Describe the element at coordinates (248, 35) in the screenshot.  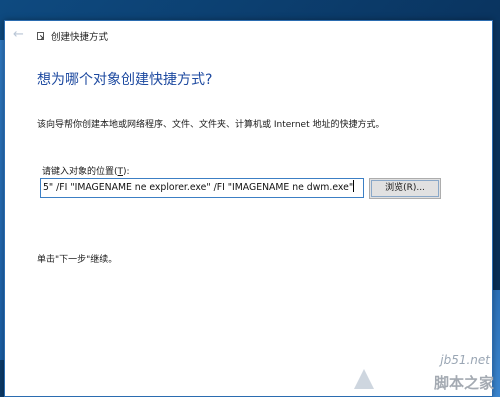
I see `title-bar: ← 创建快捷方式` at that location.